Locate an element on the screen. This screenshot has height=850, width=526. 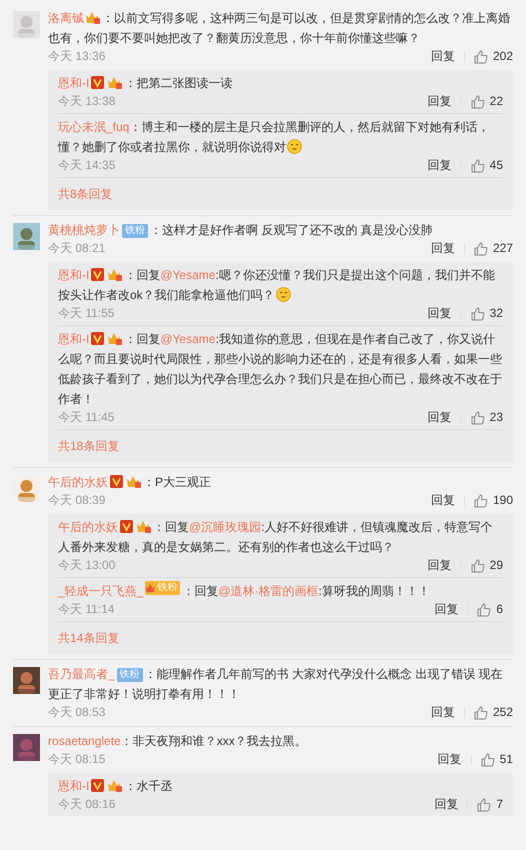
like-count: 227 is located at coordinates (502, 248).